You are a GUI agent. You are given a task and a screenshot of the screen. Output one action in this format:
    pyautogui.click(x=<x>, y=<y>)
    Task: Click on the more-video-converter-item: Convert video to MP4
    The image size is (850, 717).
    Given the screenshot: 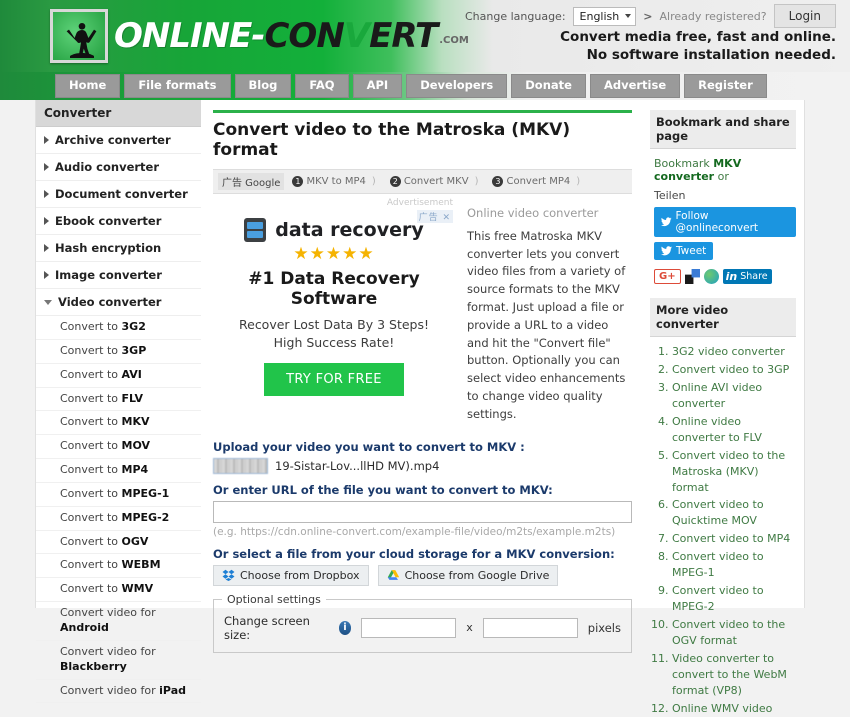 What is the action you would take?
    pyautogui.click(x=734, y=539)
    